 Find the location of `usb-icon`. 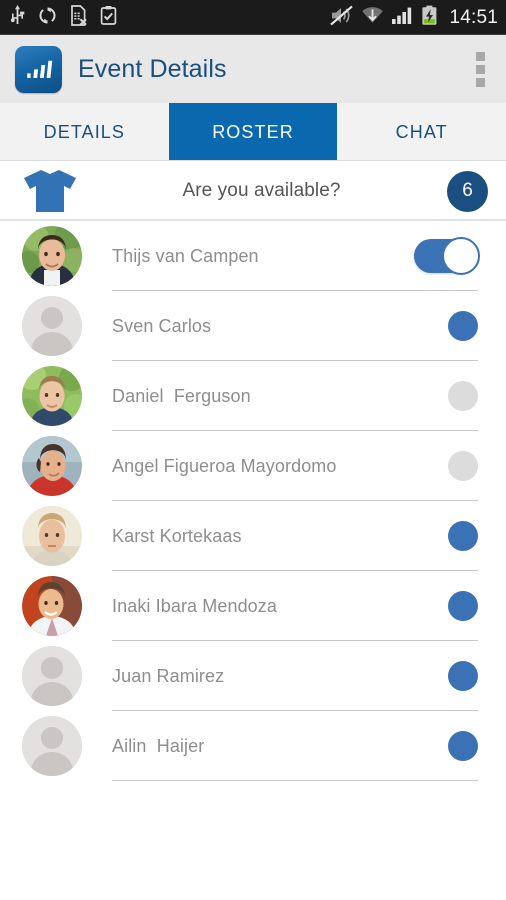

usb-icon is located at coordinates (17, 17).